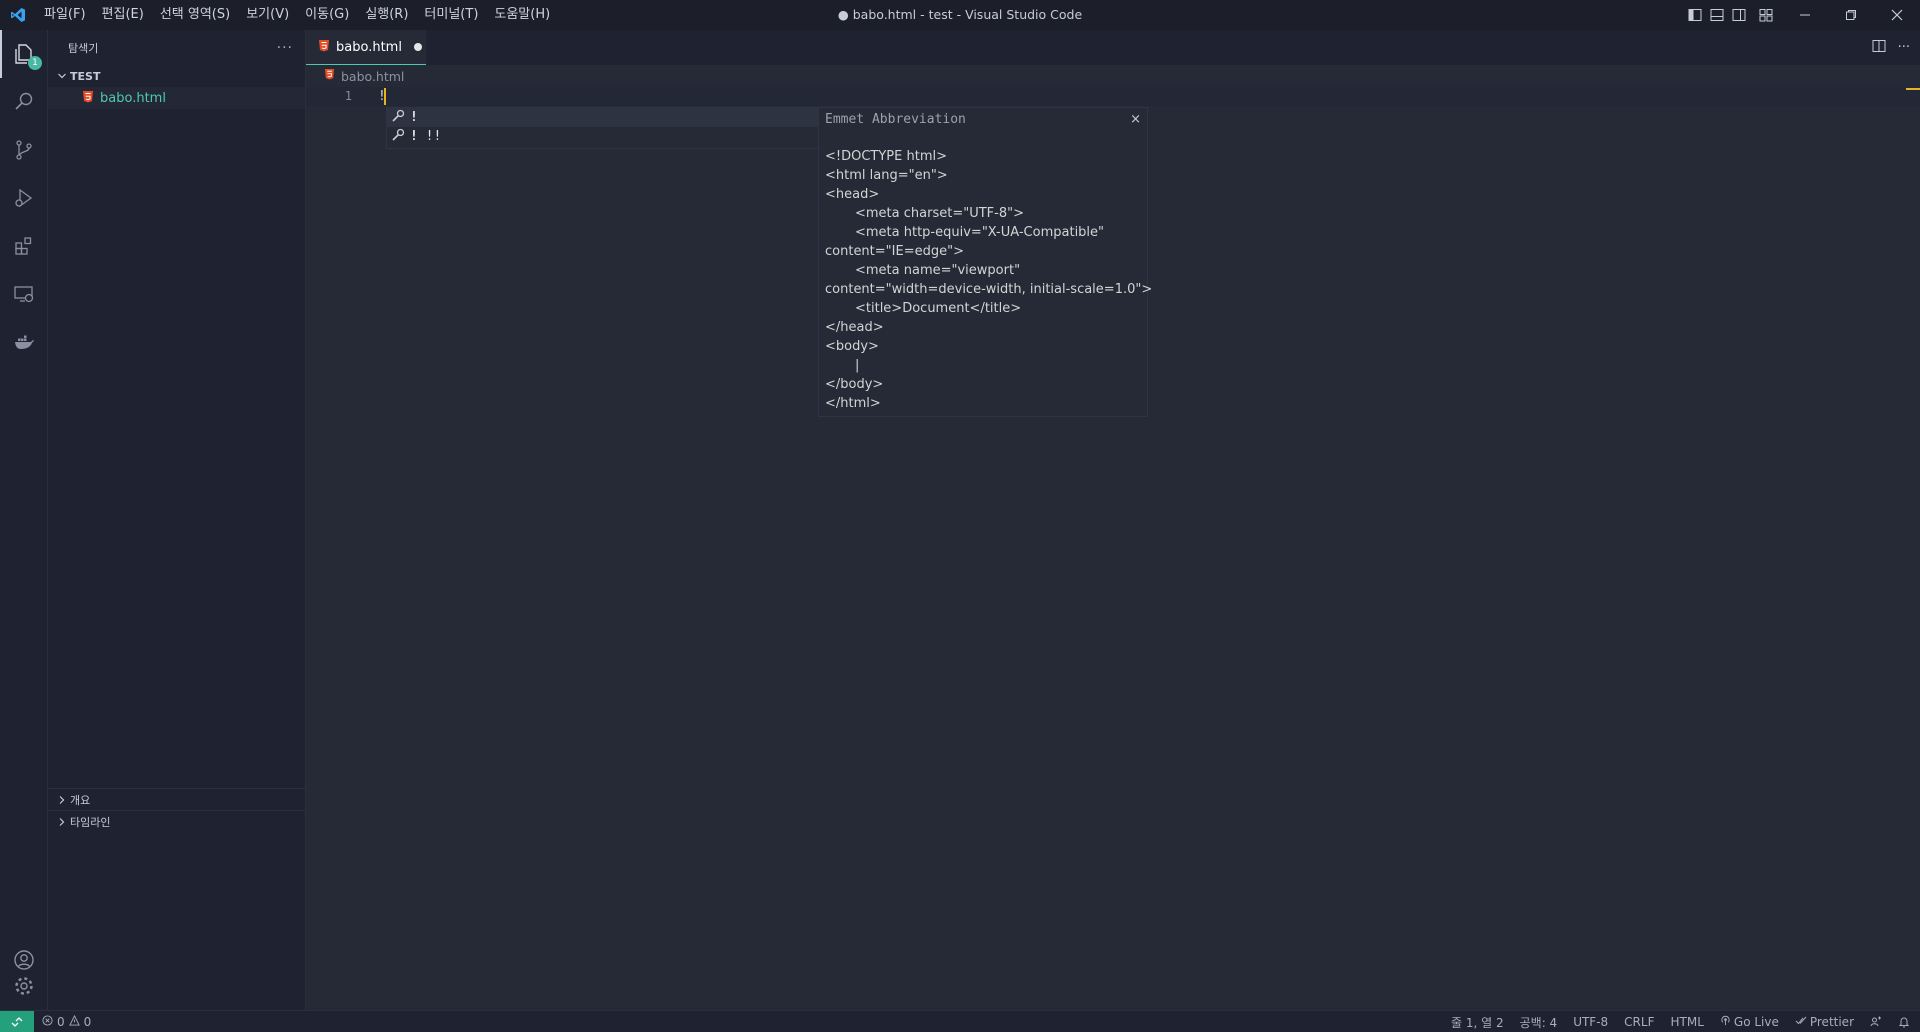  Describe the element at coordinates (61, 1021) in the screenshot. I see `error-count: 0` at that location.